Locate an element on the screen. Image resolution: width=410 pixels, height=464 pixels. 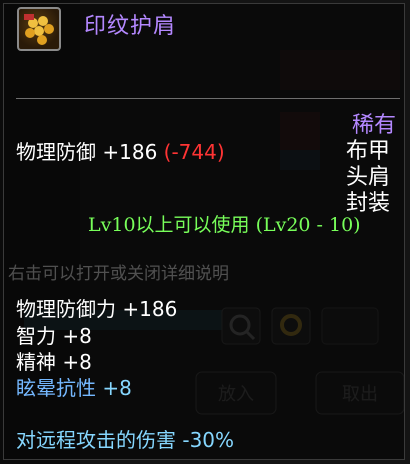
item-name: 印纹护肩 is located at coordinates (130, 26).